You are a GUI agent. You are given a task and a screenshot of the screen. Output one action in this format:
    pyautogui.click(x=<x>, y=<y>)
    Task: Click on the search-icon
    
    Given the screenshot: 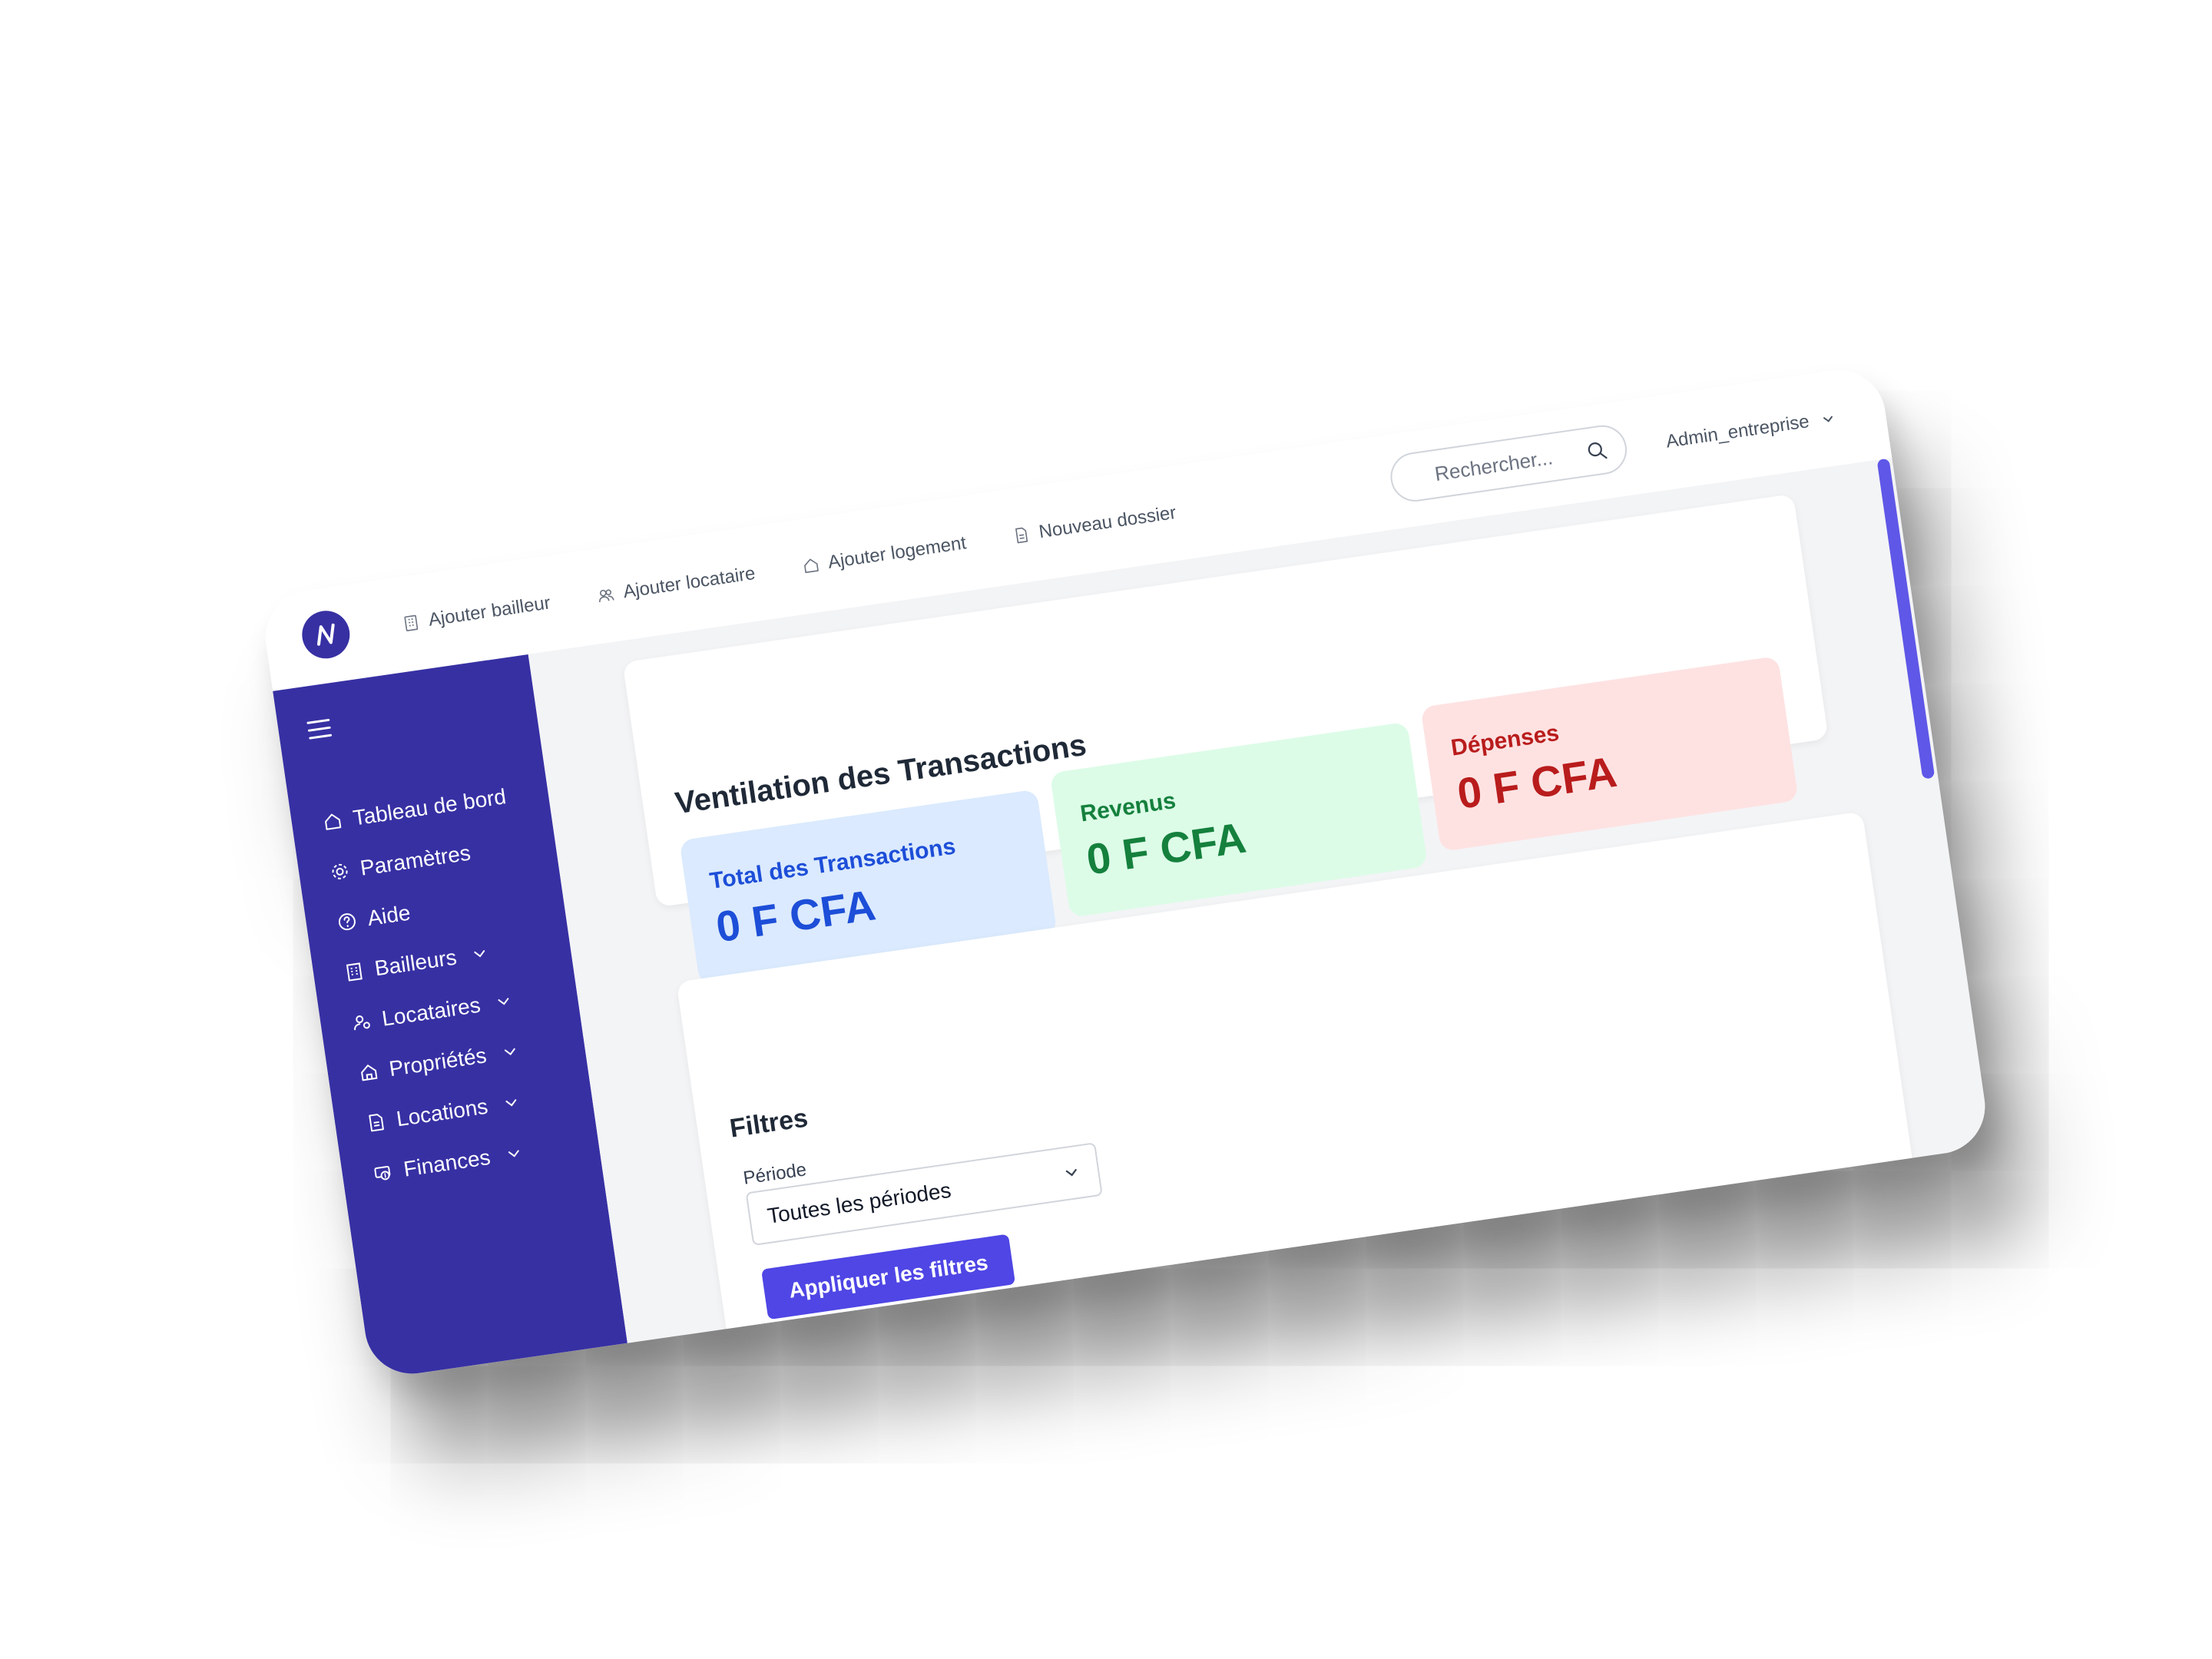 What is the action you would take?
    pyautogui.click(x=1597, y=451)
    